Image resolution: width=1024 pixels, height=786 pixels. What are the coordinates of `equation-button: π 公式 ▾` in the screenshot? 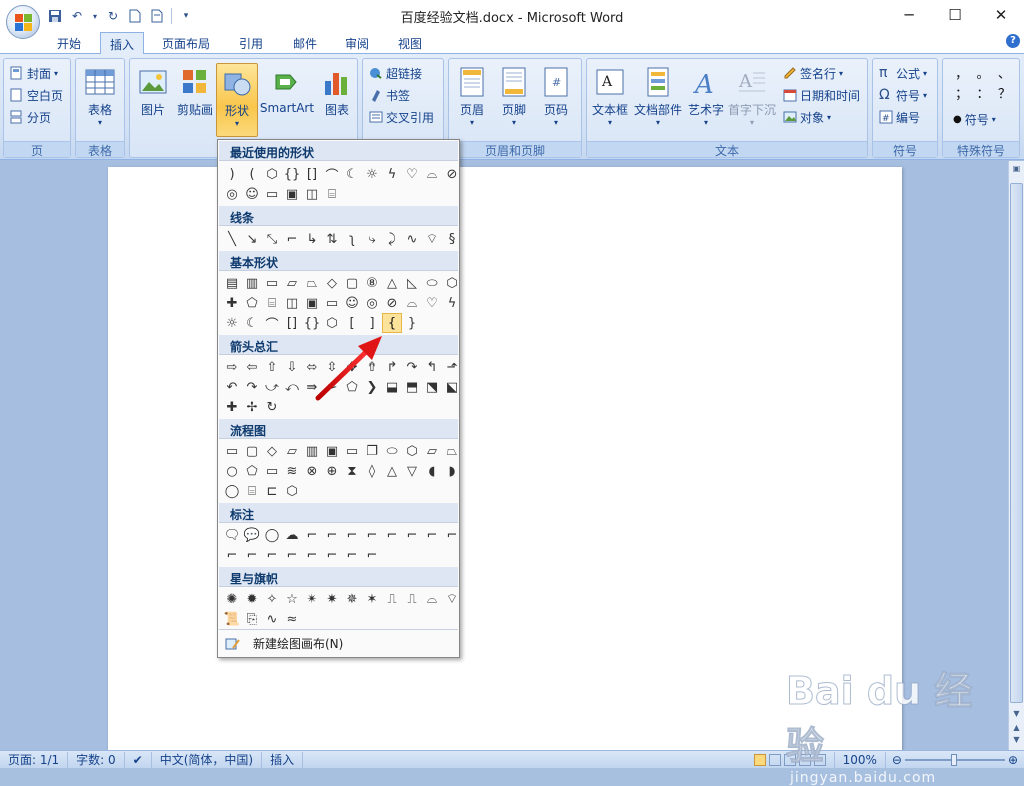 It's located at (903, 73).